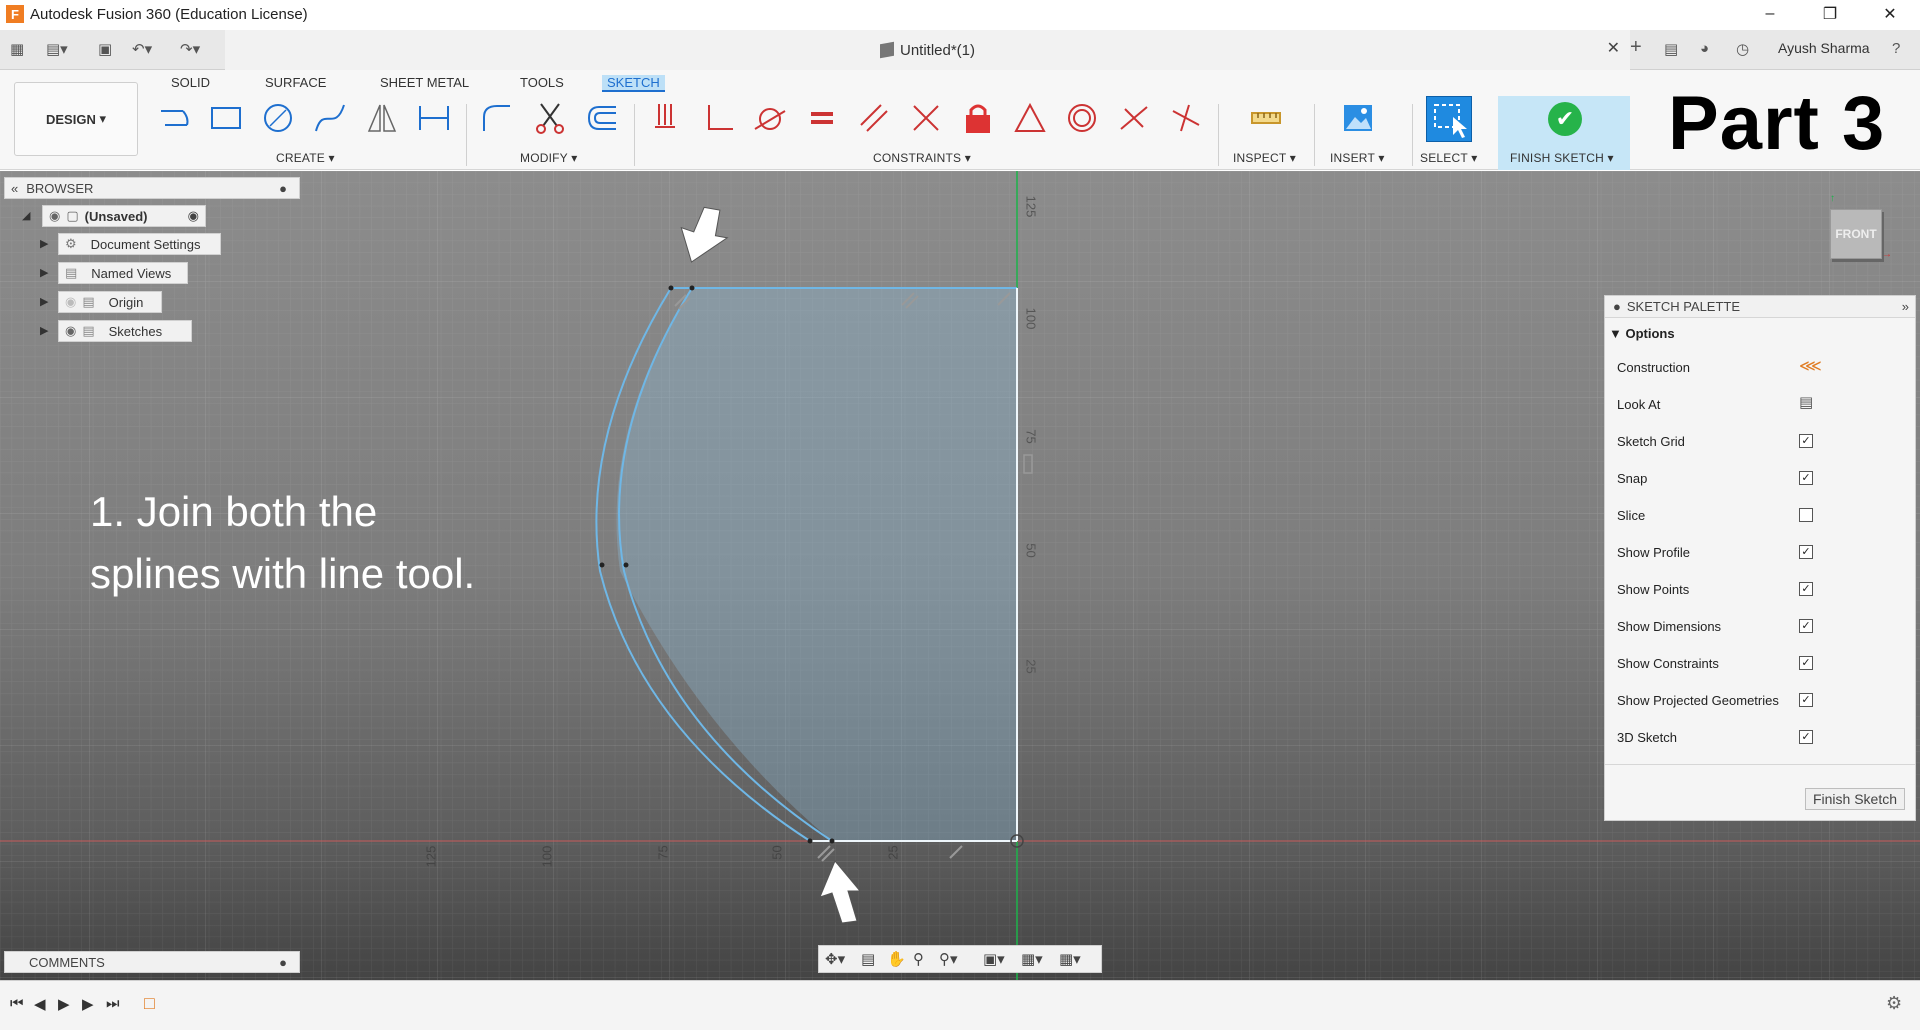 The image size is (1920, 1030). What do you see at coordinates (1448, 158) in the screenshot?
I see `select-menu: SELECT ▾` at bounding box center [1448, 158].